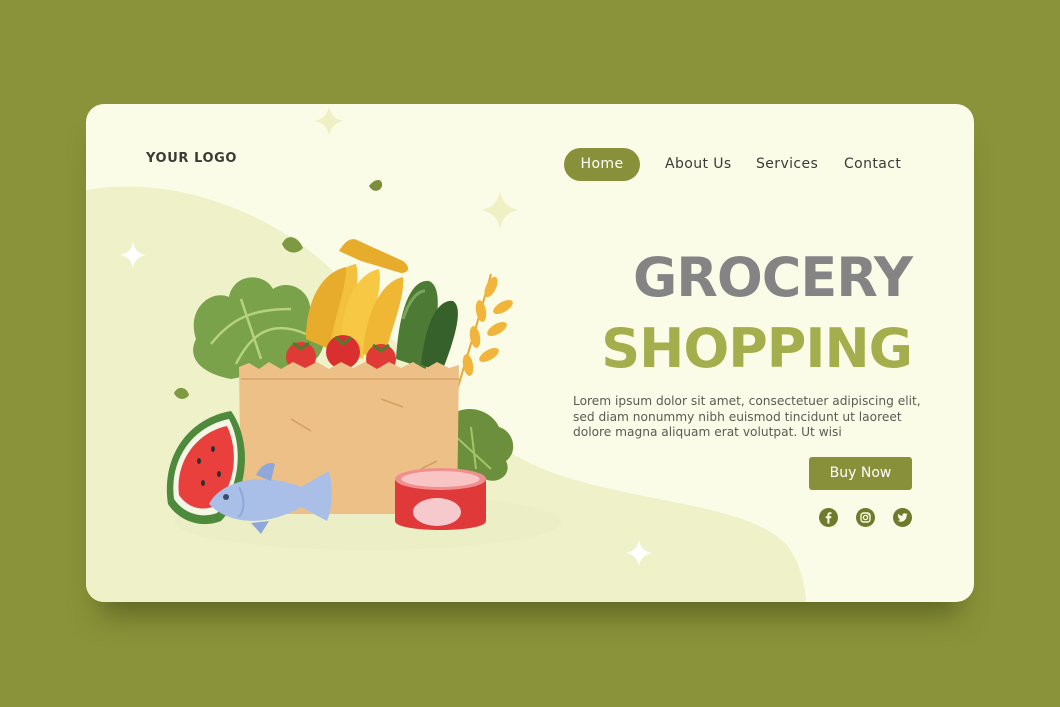  Describe the element at coordinates (602, 164) in the screenshot. I see `nav-item-home: Home` at that location.